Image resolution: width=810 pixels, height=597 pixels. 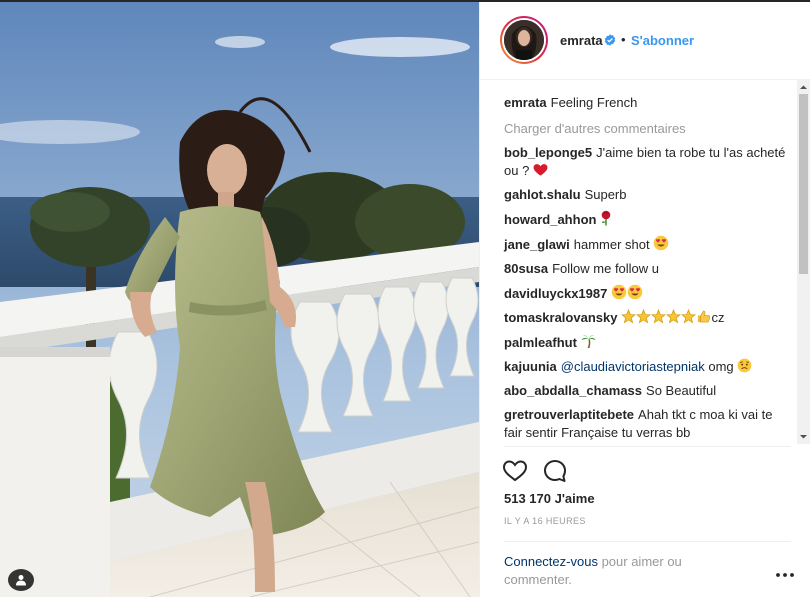 I want to click on caption-text: Feeling French, so click(x=594, y=102).